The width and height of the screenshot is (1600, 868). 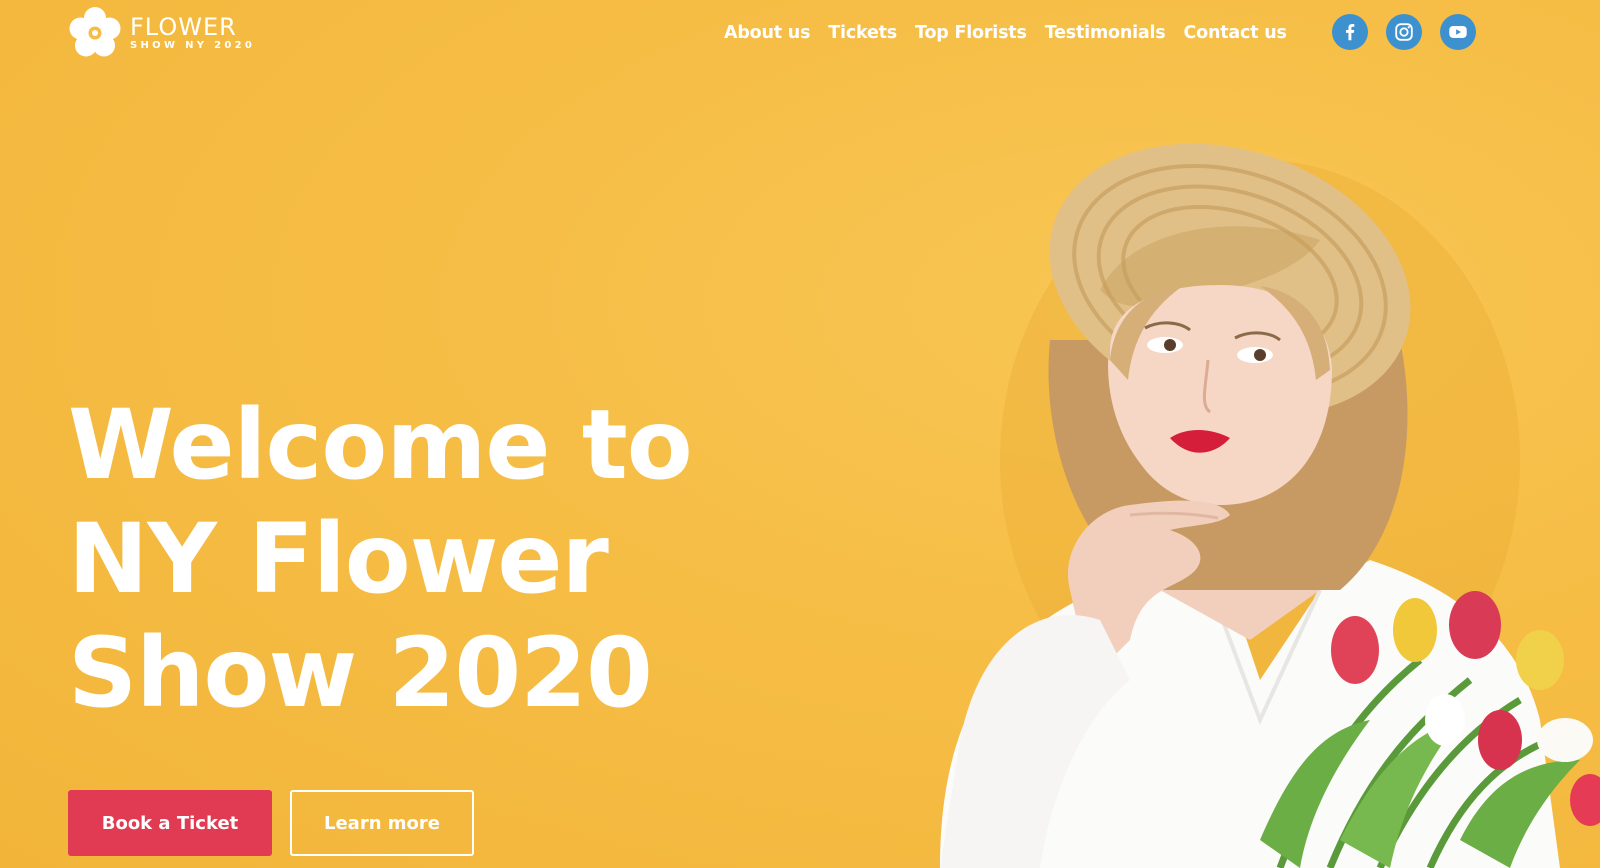 I want to click on logo-subtitle: SHOW NY 2020, so click(x=193, y=45).